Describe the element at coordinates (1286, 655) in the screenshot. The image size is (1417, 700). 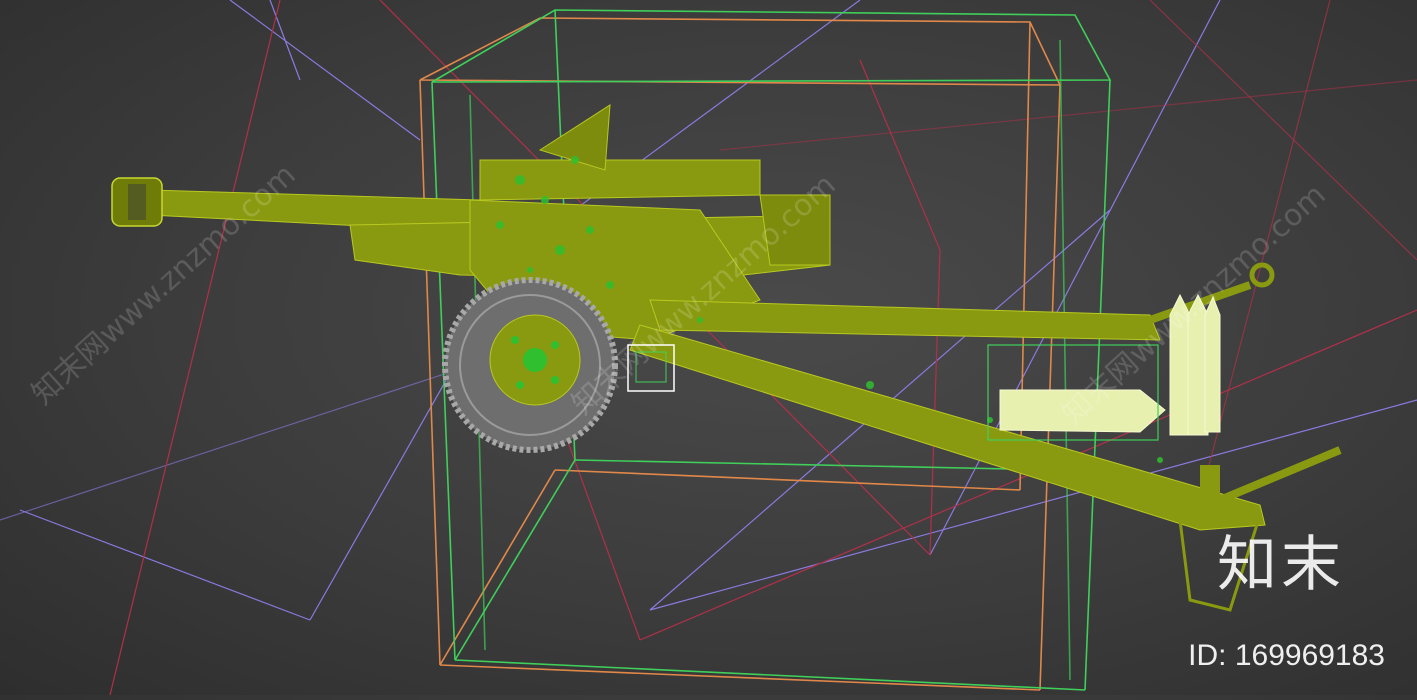
I see `watermark-id: ID: 169969183` at that location.